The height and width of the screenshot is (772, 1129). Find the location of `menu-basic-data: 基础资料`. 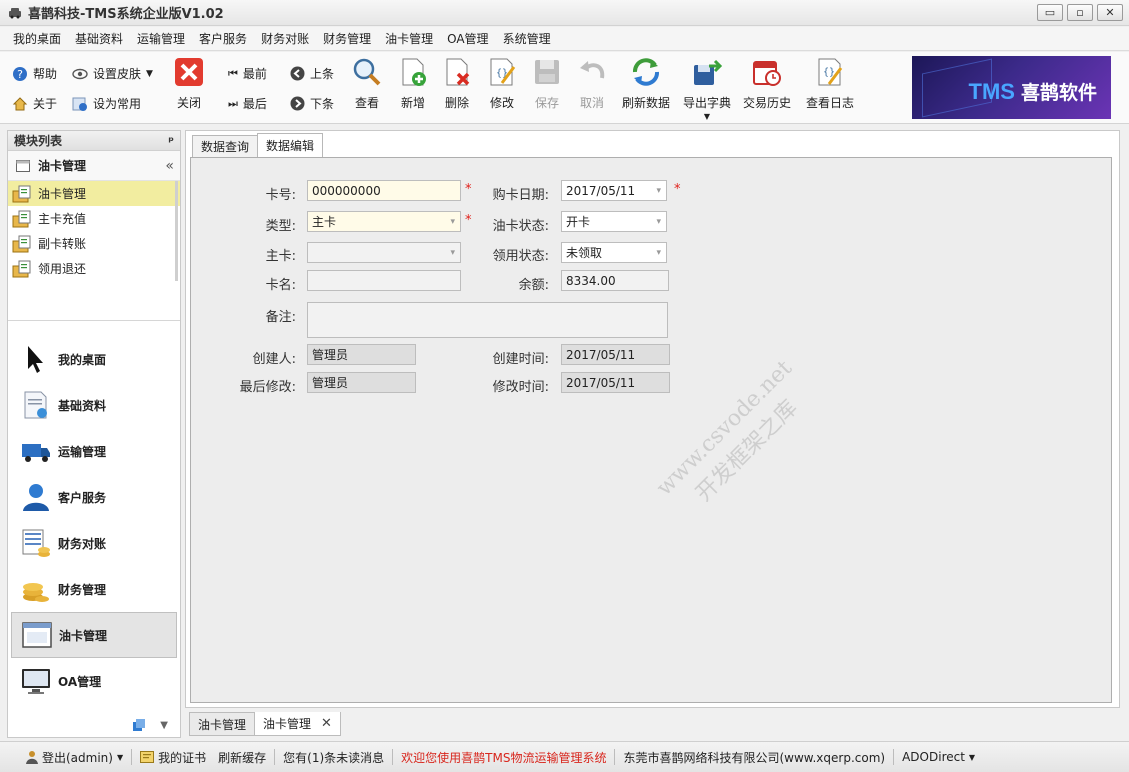

menu-basic-data: 基础资料 is located at coordinates (99, 38).